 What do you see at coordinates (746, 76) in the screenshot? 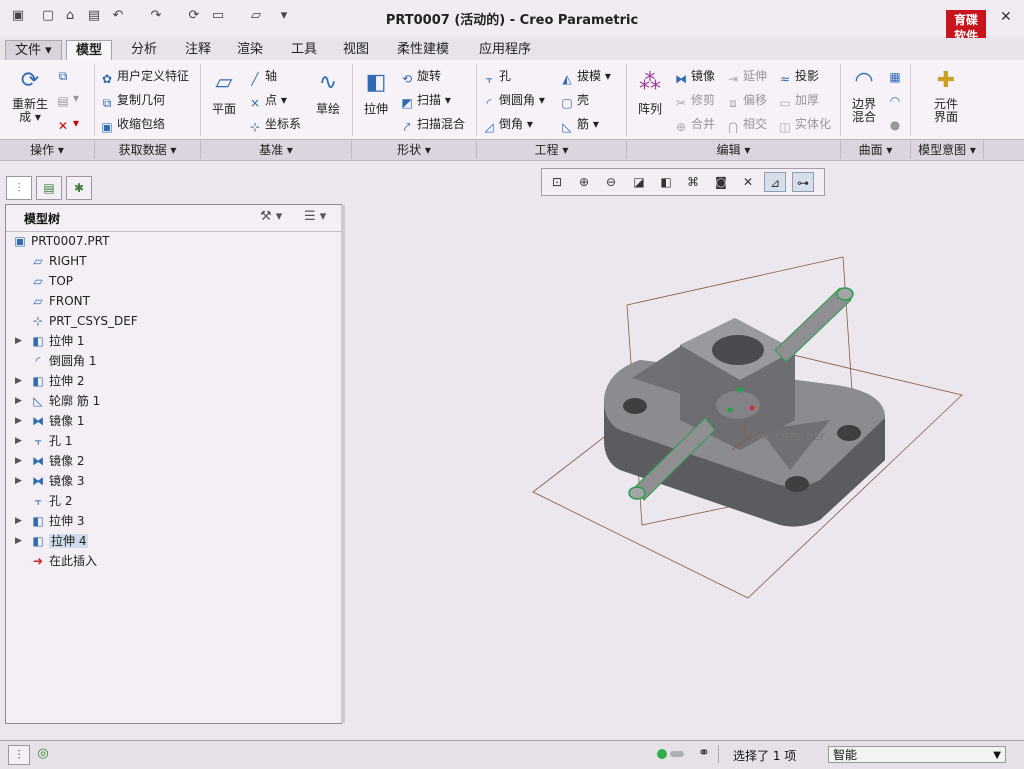
I see `extend-button: ⇥ 延伸` at bounding box center [746, 76].